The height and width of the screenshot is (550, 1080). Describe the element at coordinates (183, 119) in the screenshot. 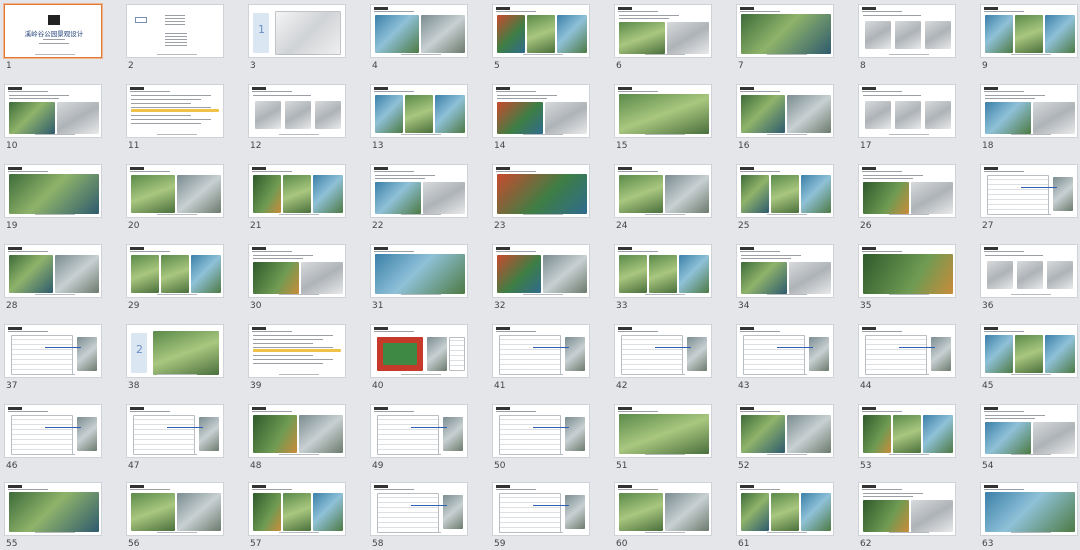

I see `slide-thumbnail-cell: 11` at that location.